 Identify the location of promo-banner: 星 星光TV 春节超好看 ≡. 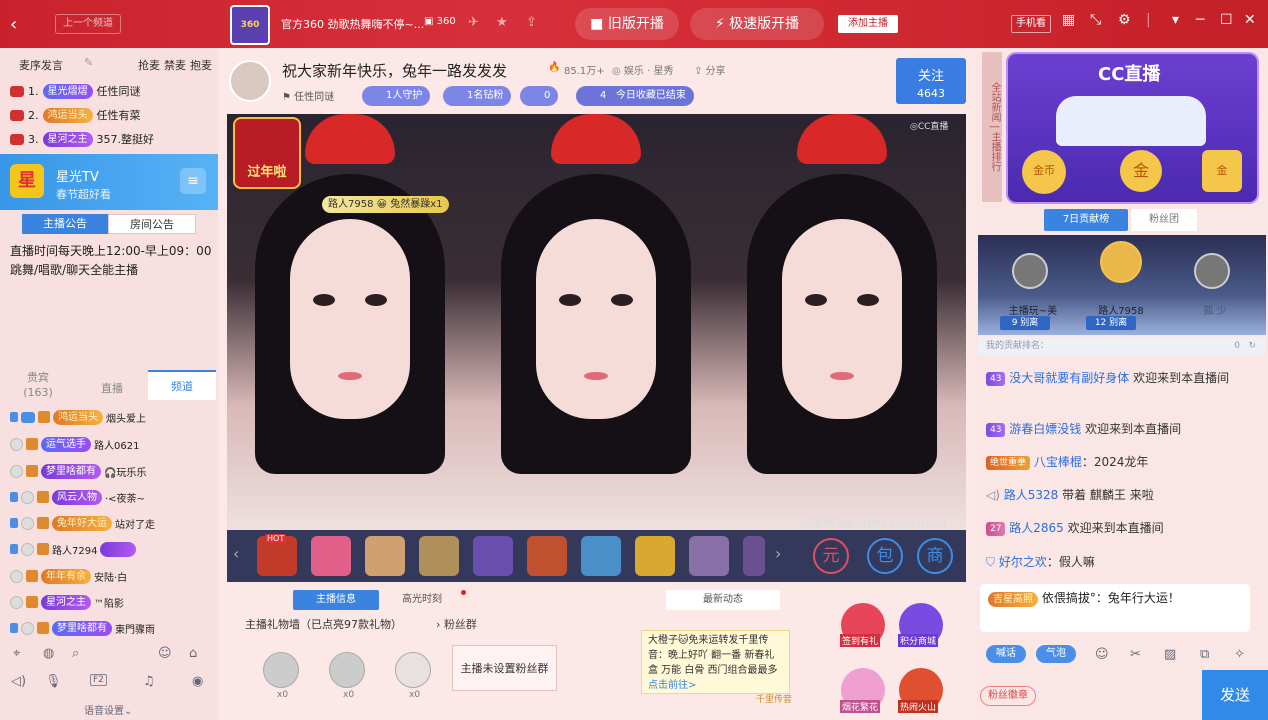
(109, 182).